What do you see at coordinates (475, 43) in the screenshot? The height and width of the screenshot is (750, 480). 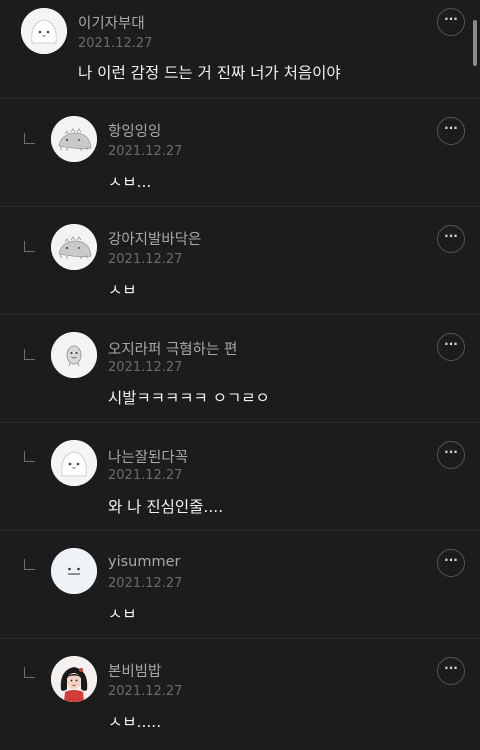 I see `scrollbar` at bounding box center [475, 43].